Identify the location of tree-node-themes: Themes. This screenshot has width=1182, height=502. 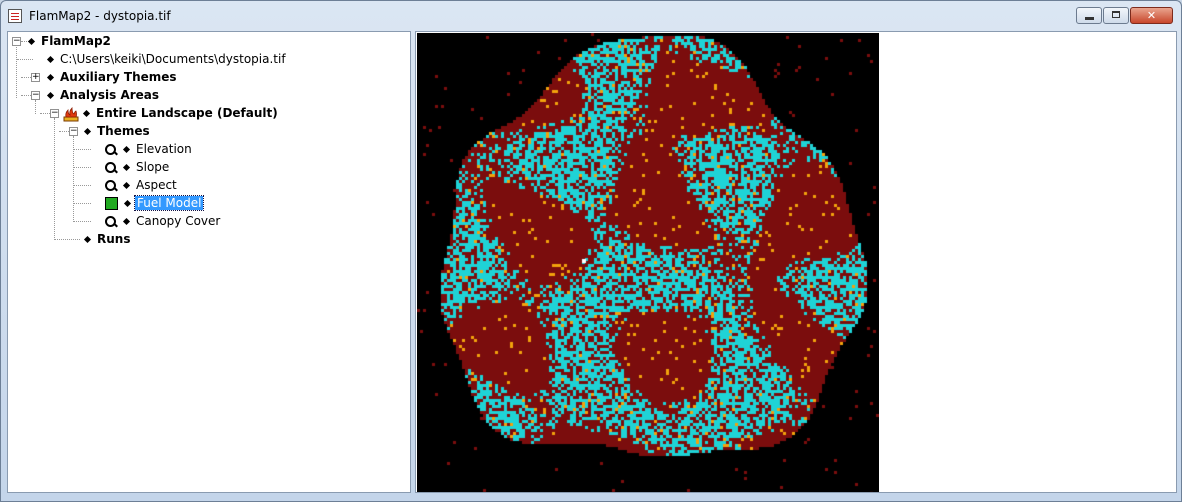
(117, 131).